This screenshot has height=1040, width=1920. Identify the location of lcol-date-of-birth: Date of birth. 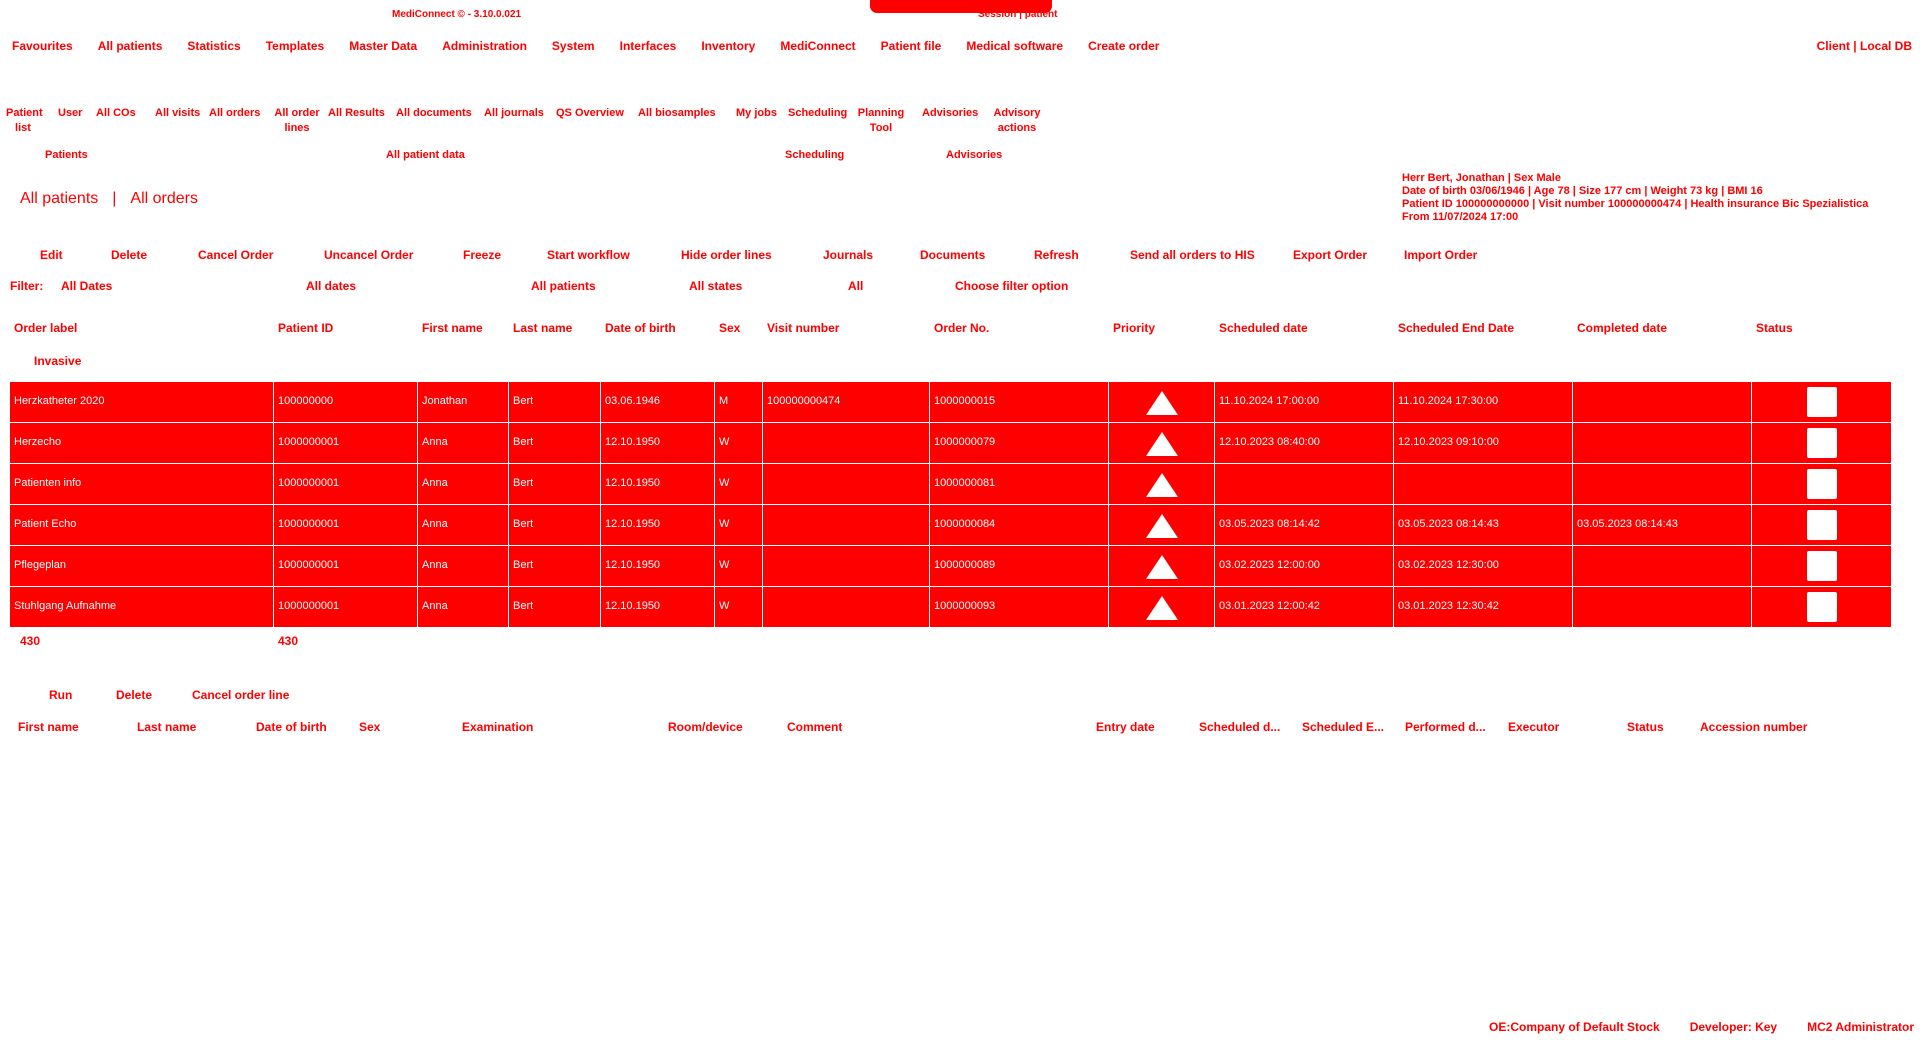
(291, 727).